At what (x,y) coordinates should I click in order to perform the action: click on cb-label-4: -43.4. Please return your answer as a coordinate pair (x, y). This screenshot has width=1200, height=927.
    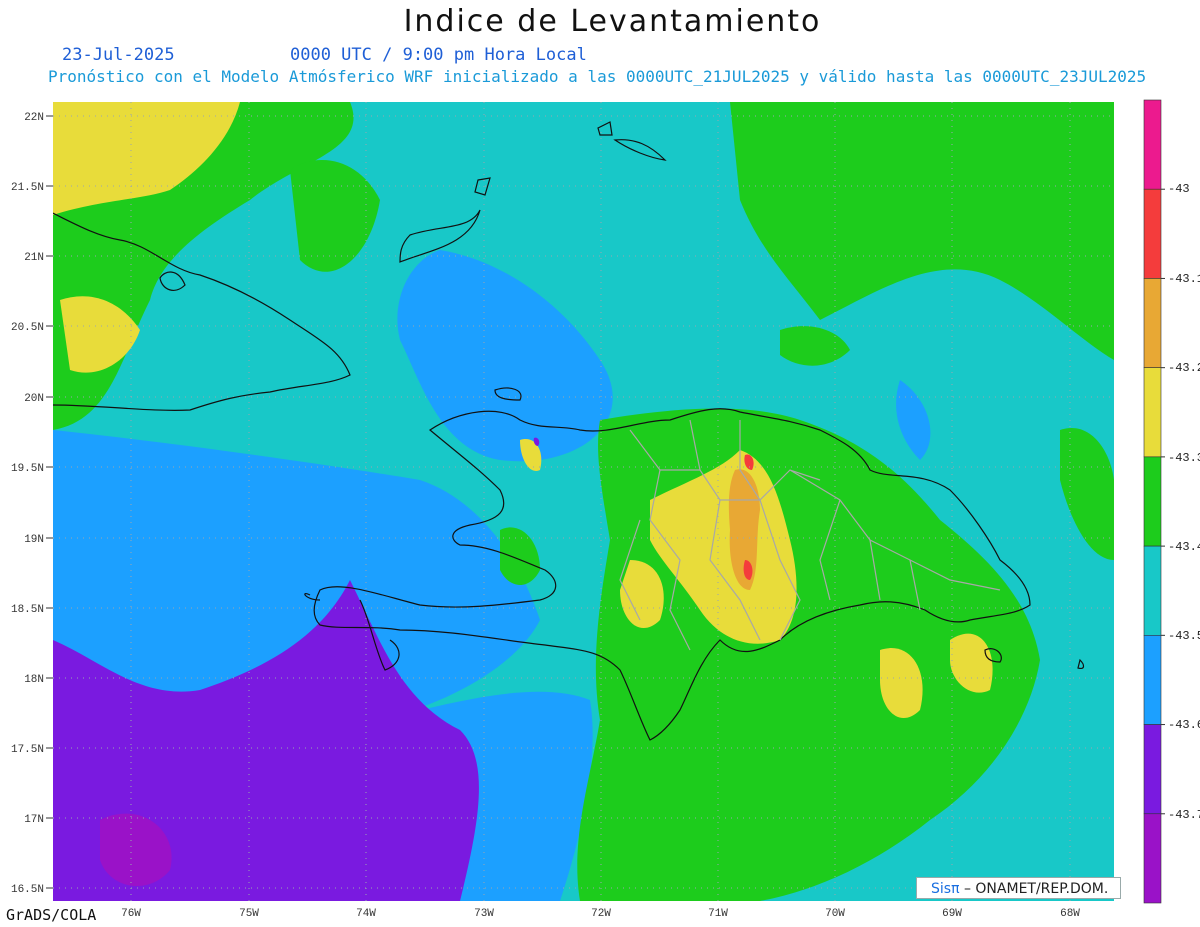
    Looking at the image, I should click on (1184, 547).